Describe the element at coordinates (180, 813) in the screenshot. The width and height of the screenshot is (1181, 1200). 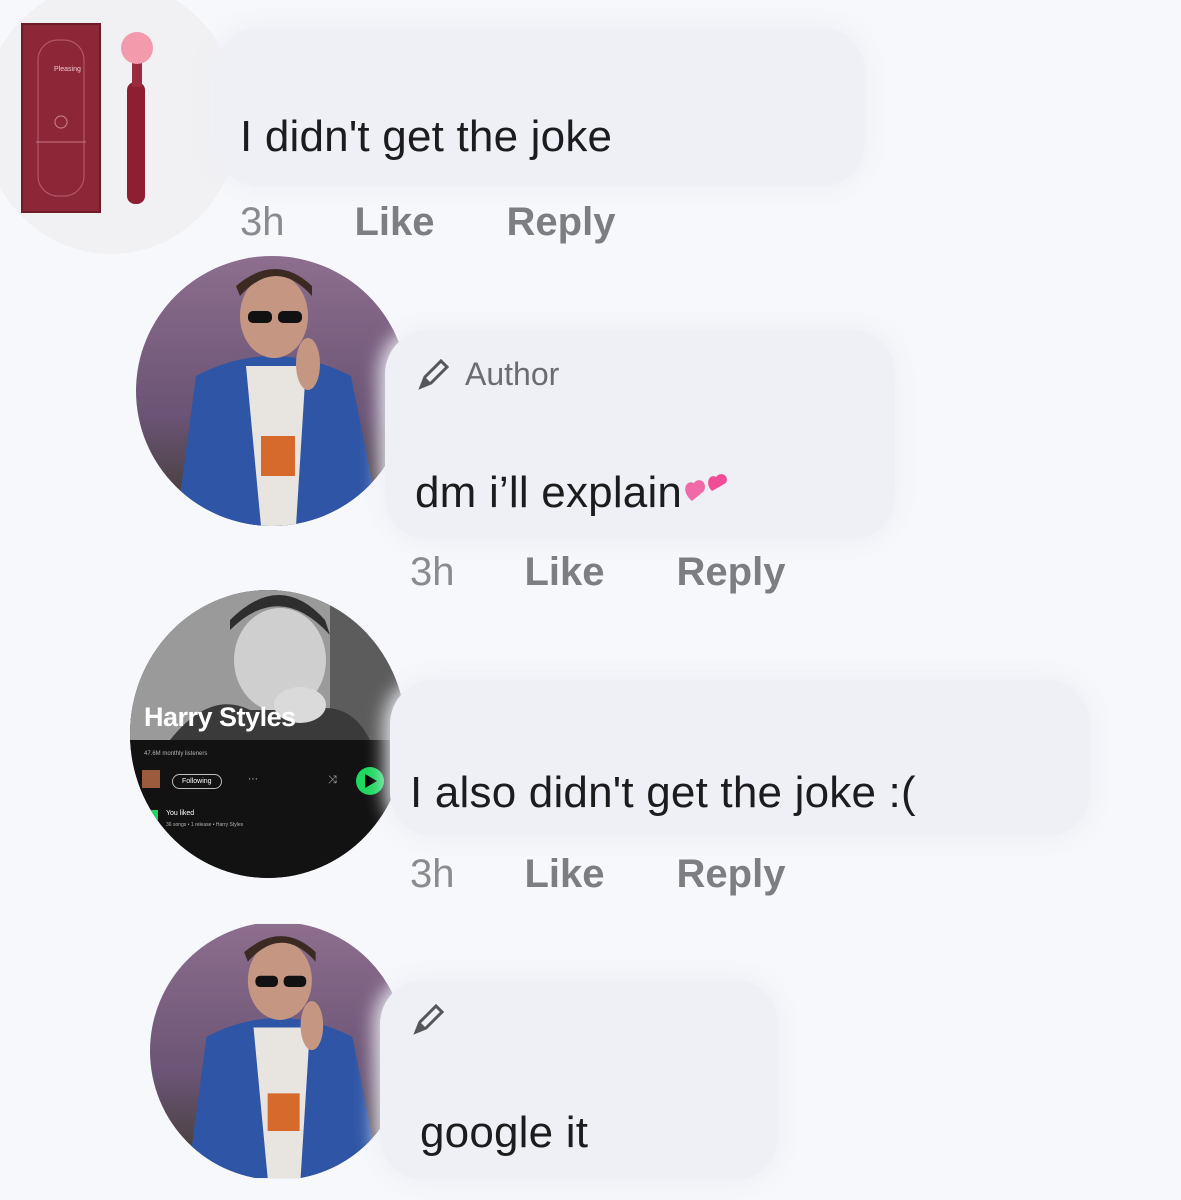
I see `liked-label: You liked` at that location.